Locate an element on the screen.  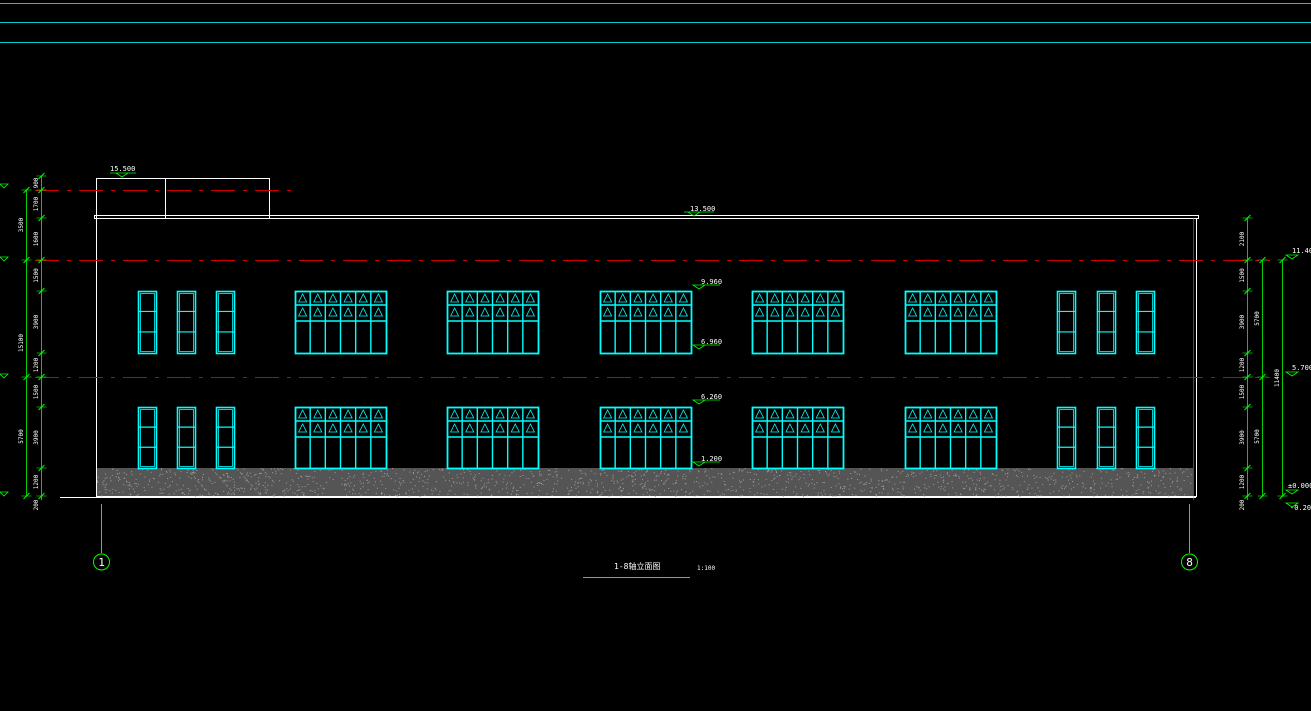
elevation-mark-parapet: 13.500 is located at coordinates (699, 211).